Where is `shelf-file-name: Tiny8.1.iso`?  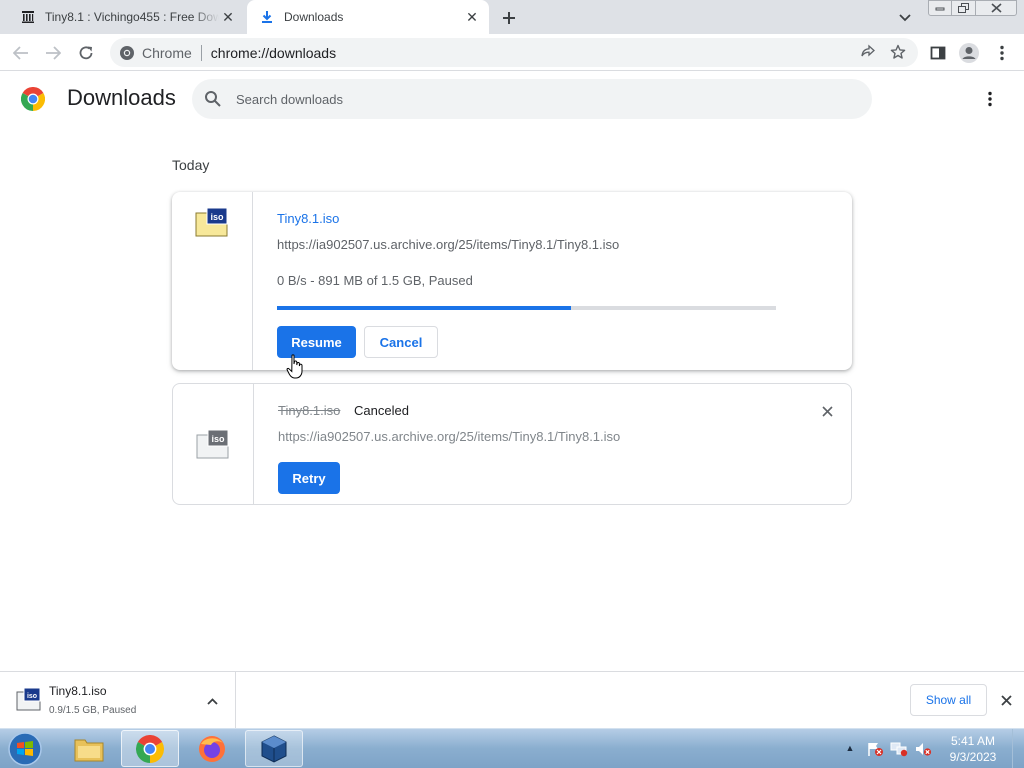 shelf-file-name: Tiny8.1.iso is located at coordinates (78, 691).